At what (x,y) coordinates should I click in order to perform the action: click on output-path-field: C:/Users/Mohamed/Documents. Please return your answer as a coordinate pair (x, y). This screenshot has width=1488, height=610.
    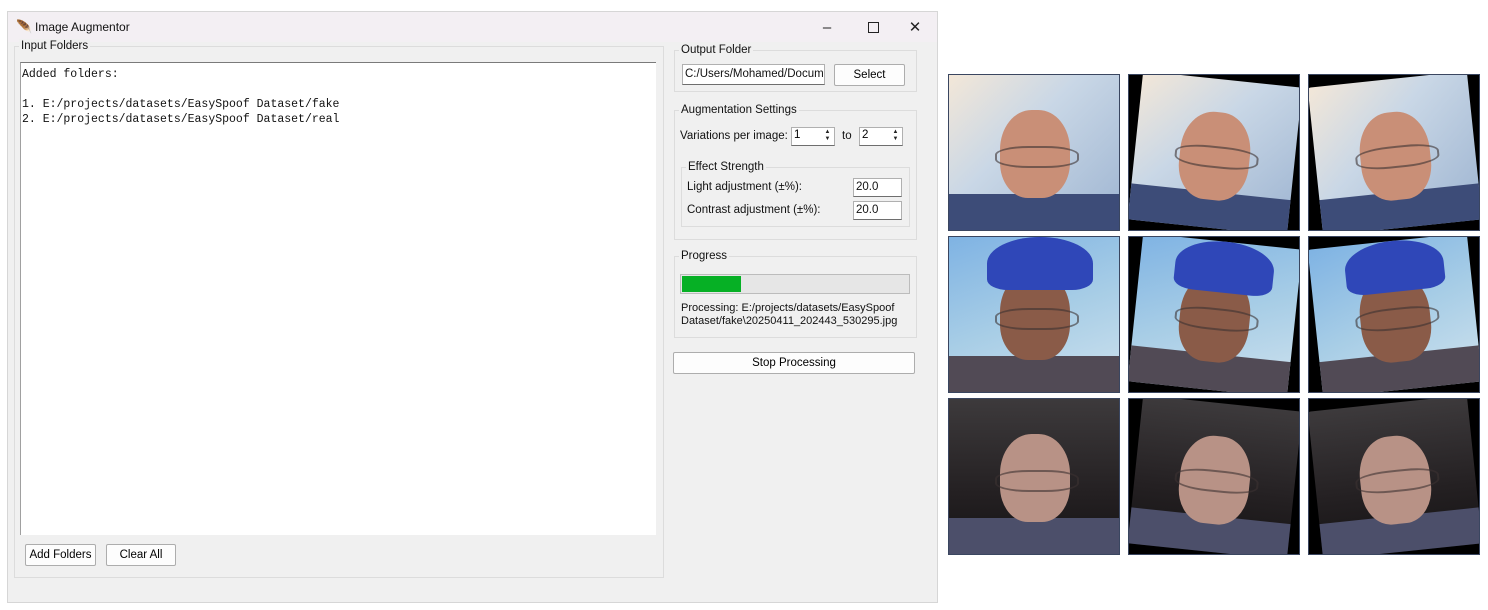
    Looking at the image, I should click on (753, 74).